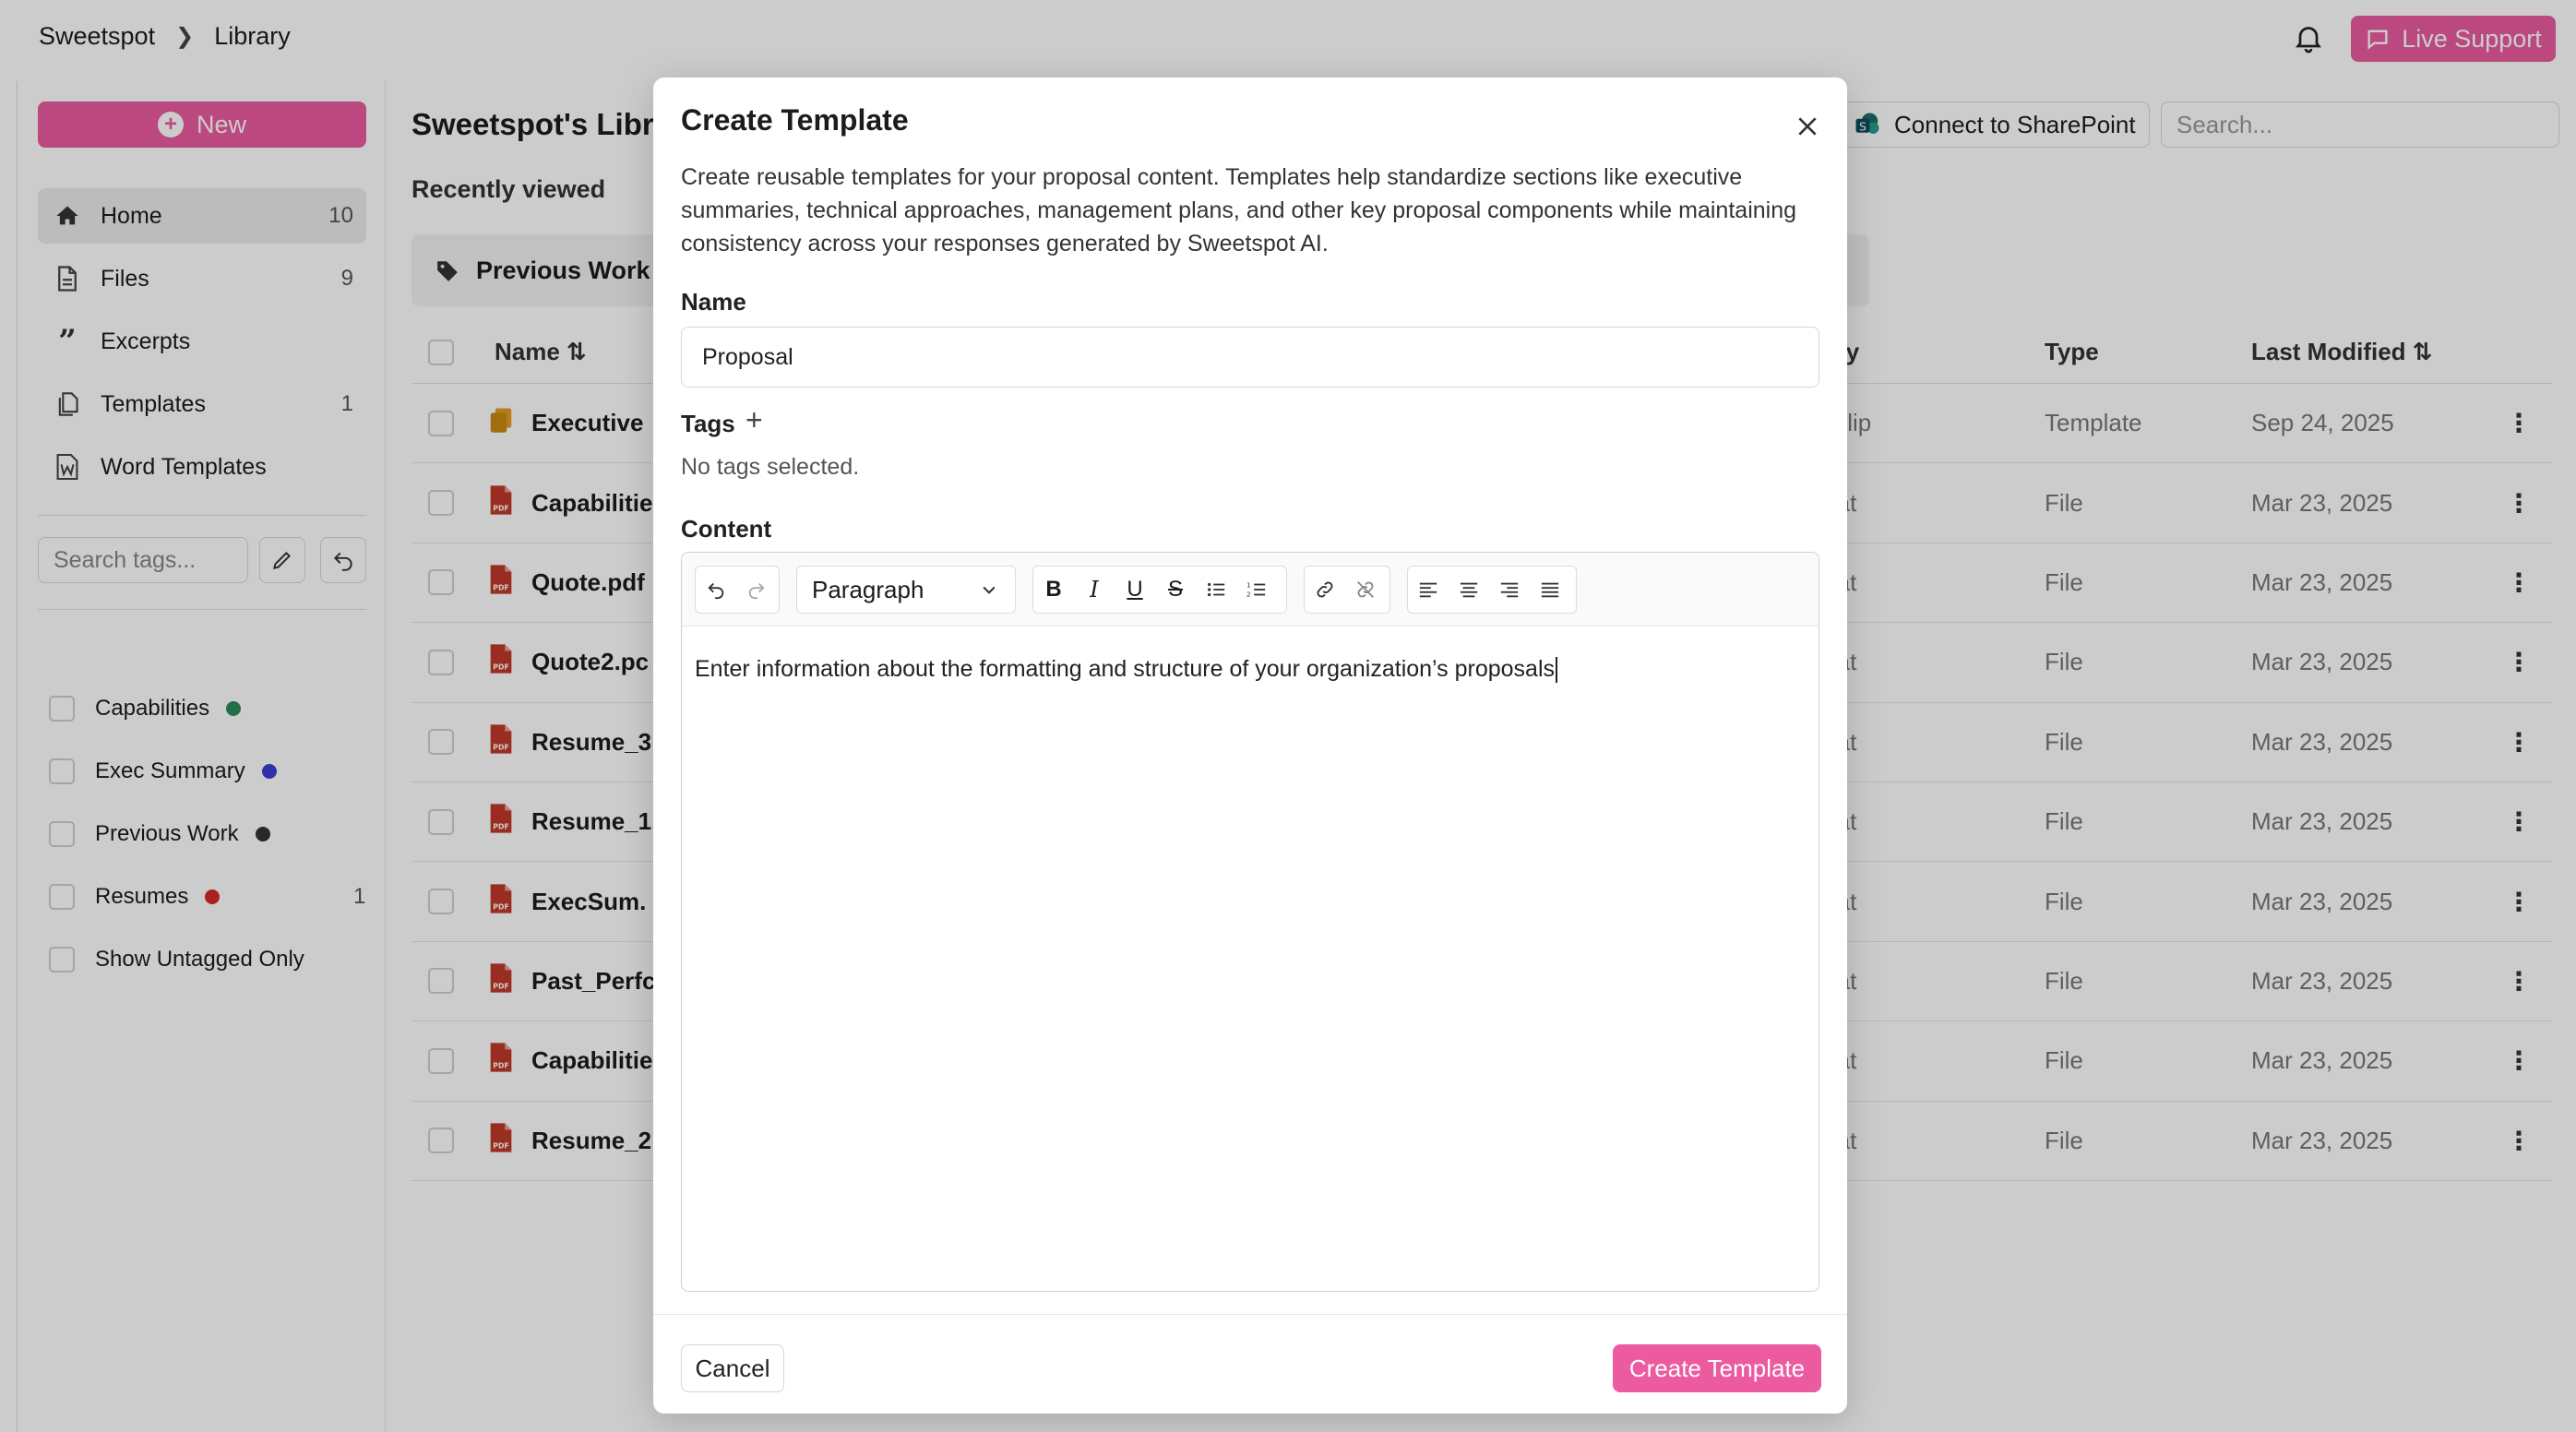 This screenshot has height=1432, width=2576. I want to click on dialog-title: Create Template, so click(795, 120).